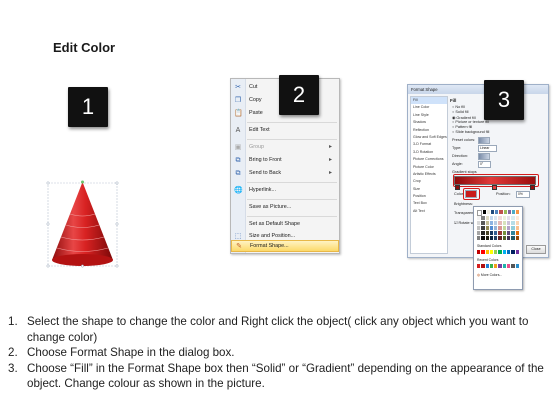 This screenshot has width=560, height=420. Describe the element at coordinates (256, 113) in the screenshot. I see `menu-item-label: Paste` at that location.